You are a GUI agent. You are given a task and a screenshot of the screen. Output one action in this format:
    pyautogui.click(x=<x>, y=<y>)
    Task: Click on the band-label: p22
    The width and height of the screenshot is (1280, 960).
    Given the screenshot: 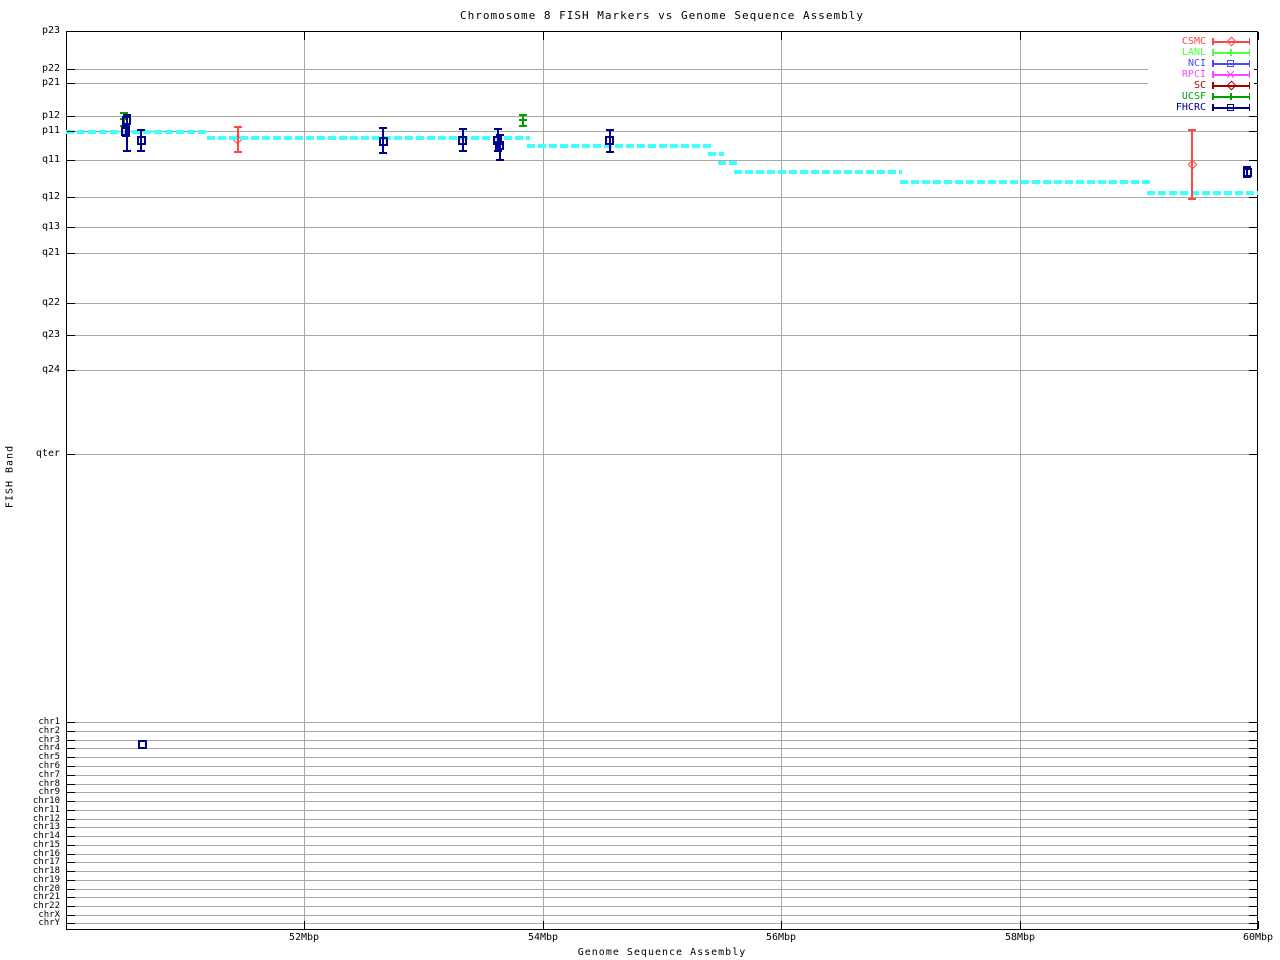 What is the action you would take?
    pyautogui.click(x=50, y=68)
    